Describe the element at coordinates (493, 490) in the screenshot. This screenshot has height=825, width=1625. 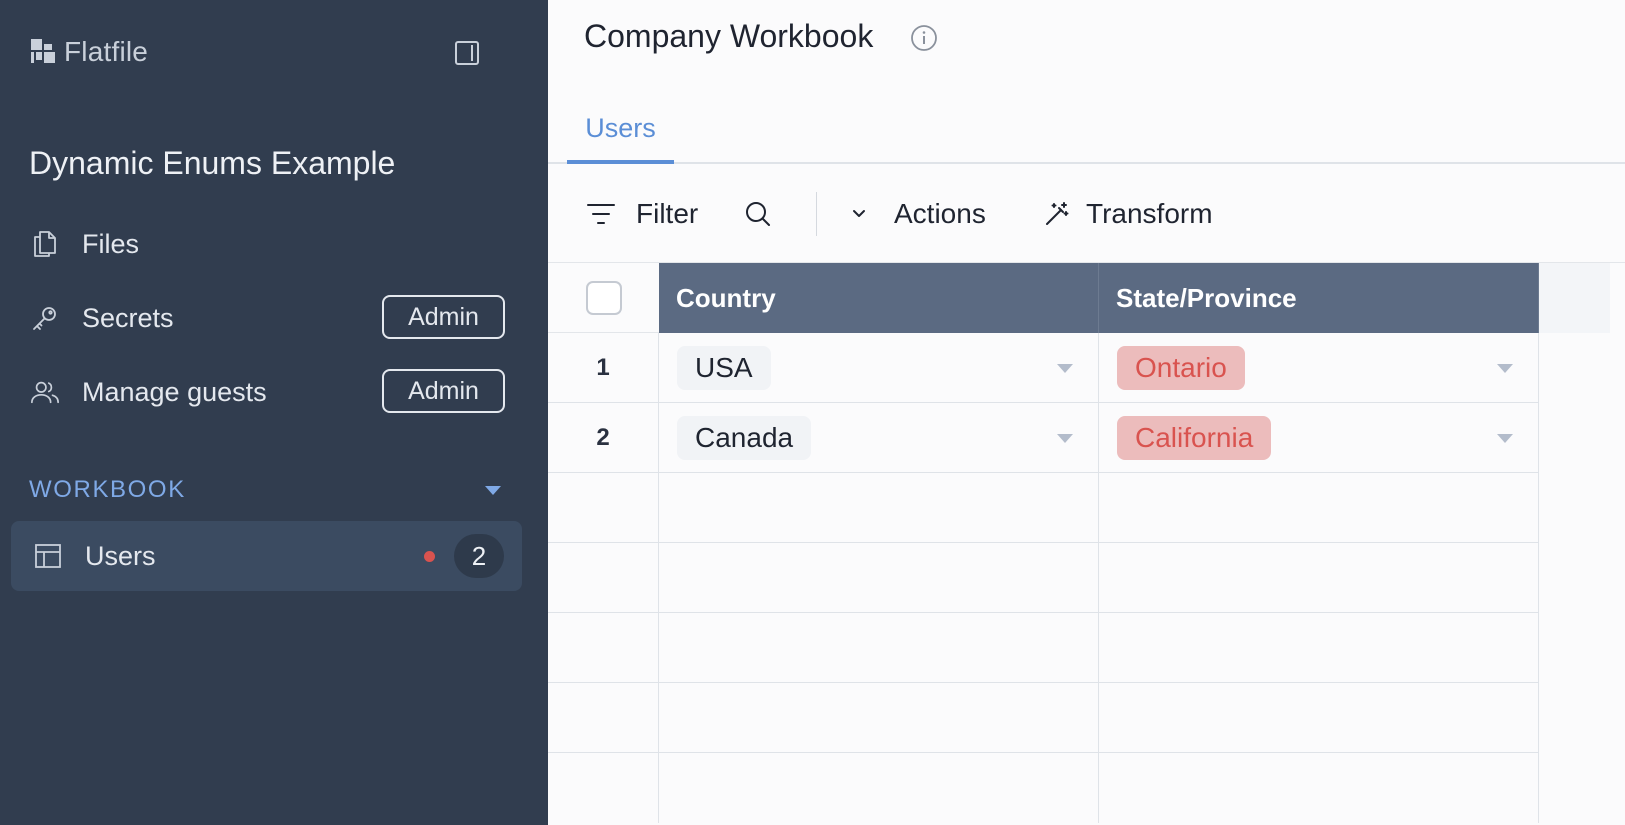
I see `caret-down-icon` at that location.